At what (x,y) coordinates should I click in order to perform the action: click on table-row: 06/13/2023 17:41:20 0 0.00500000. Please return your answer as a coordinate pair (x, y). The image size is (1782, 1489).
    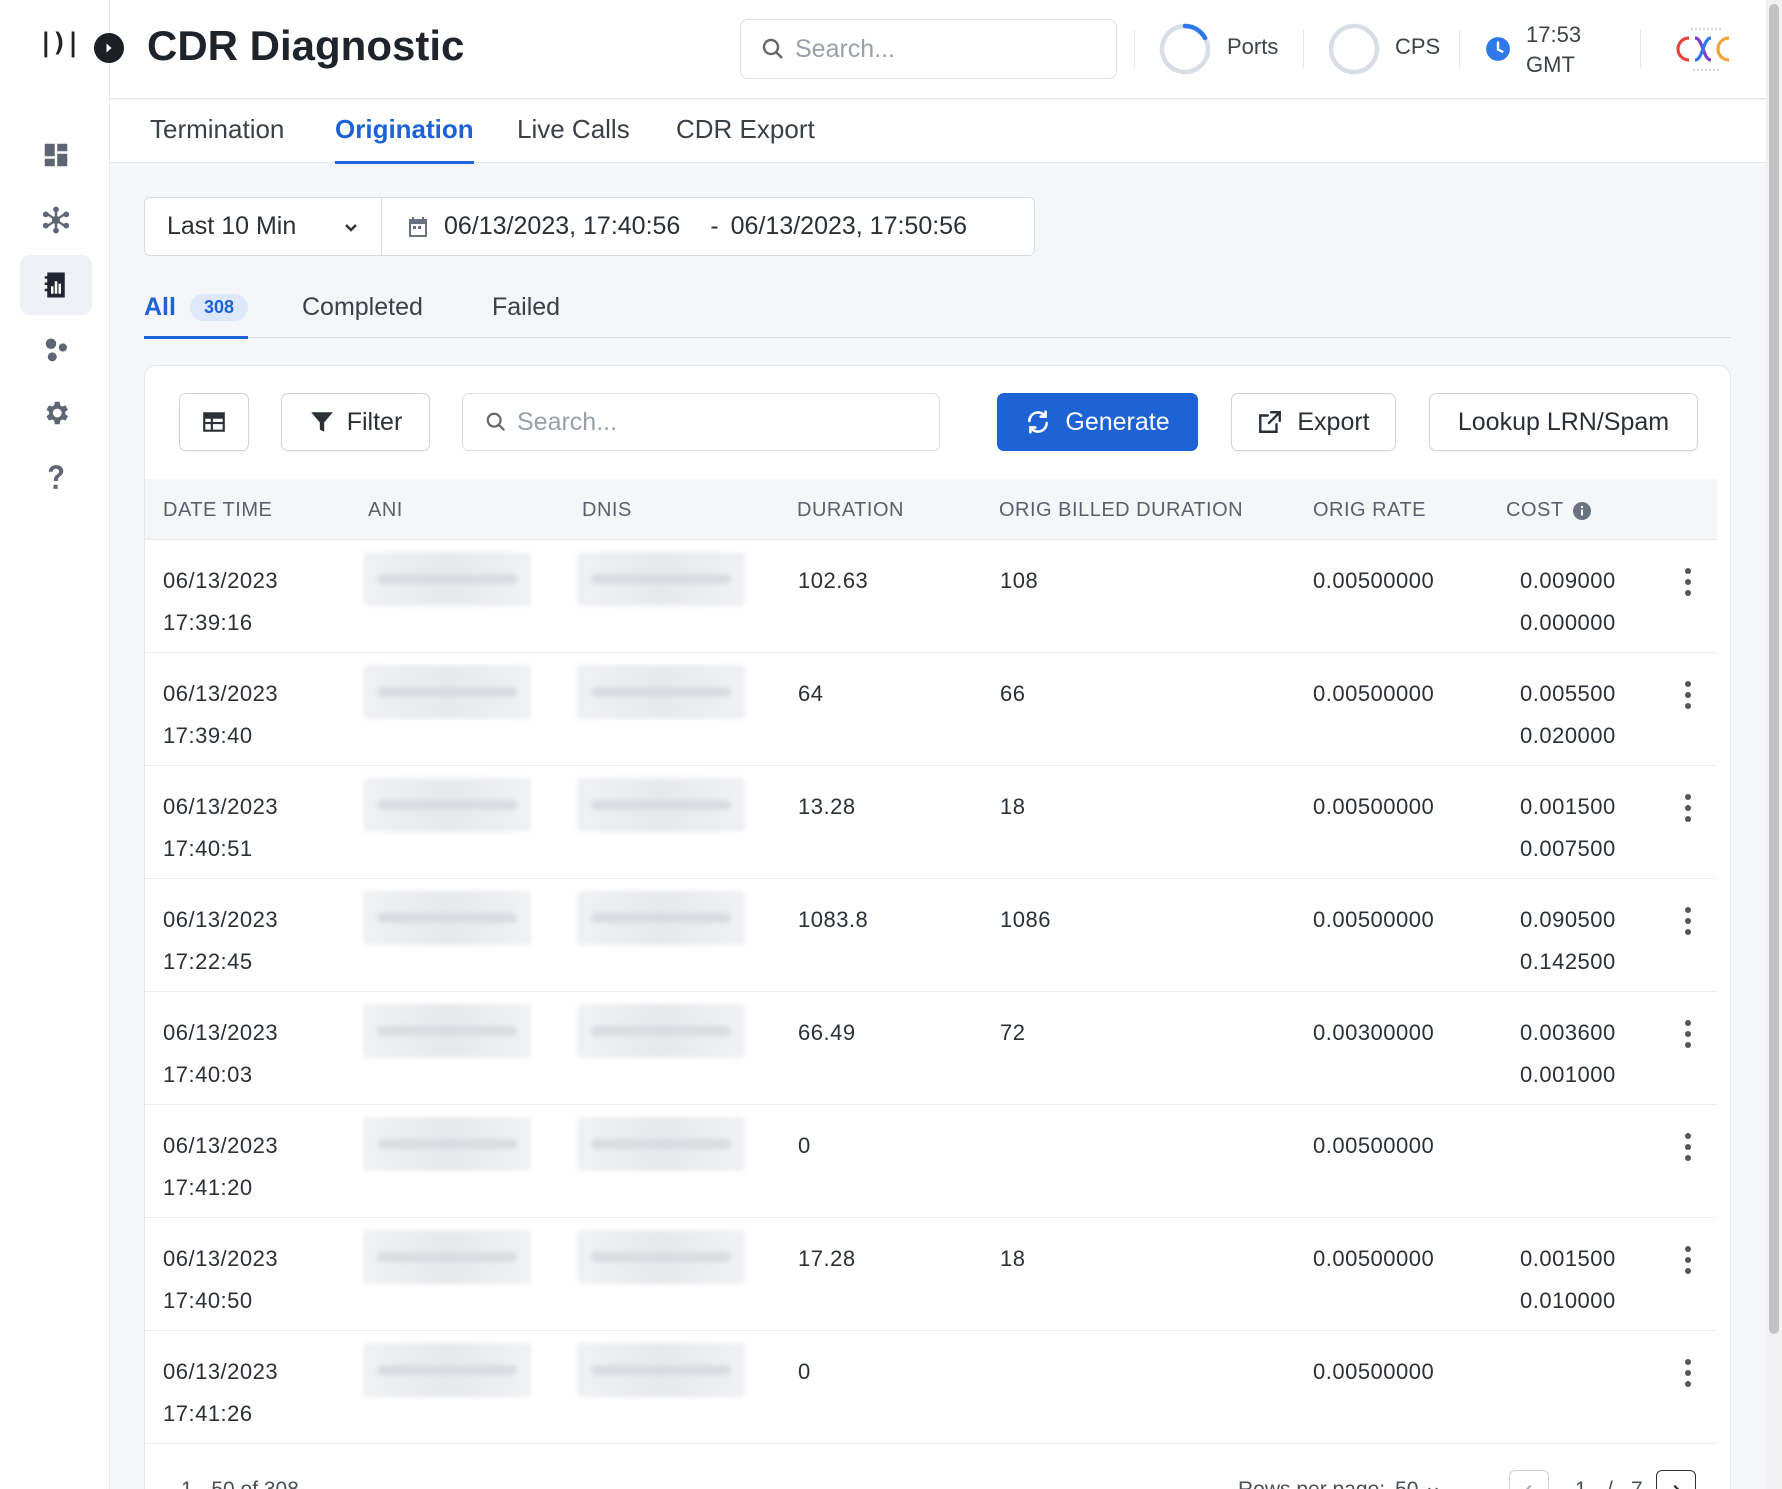
    Looking at the image, I should click on (931, 1161).